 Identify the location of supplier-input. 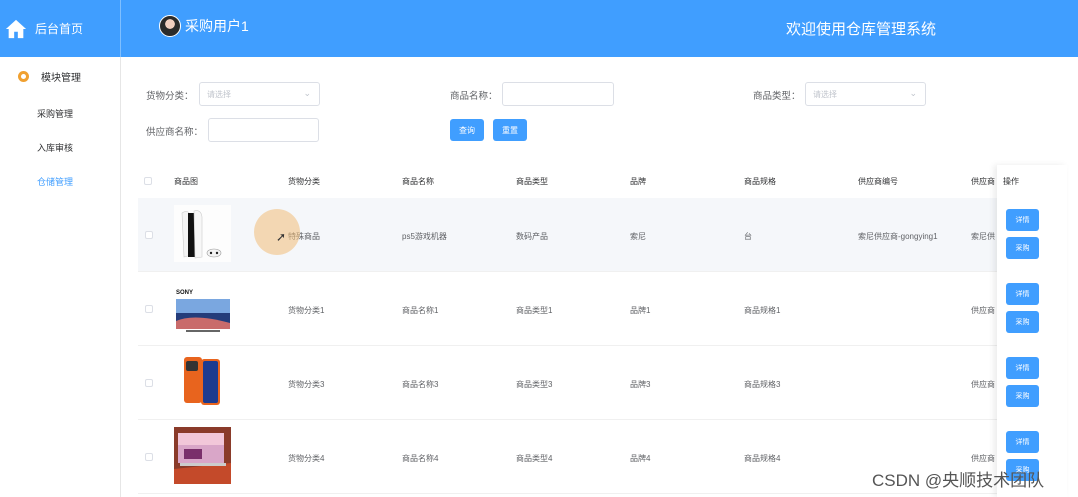
(263, 130).